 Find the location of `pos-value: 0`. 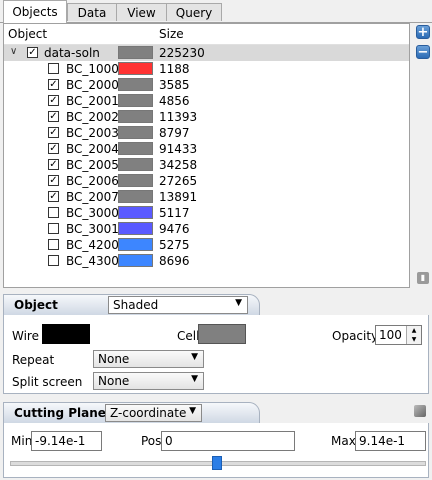

pos-value: 0 is located at coordinates (169, 441).